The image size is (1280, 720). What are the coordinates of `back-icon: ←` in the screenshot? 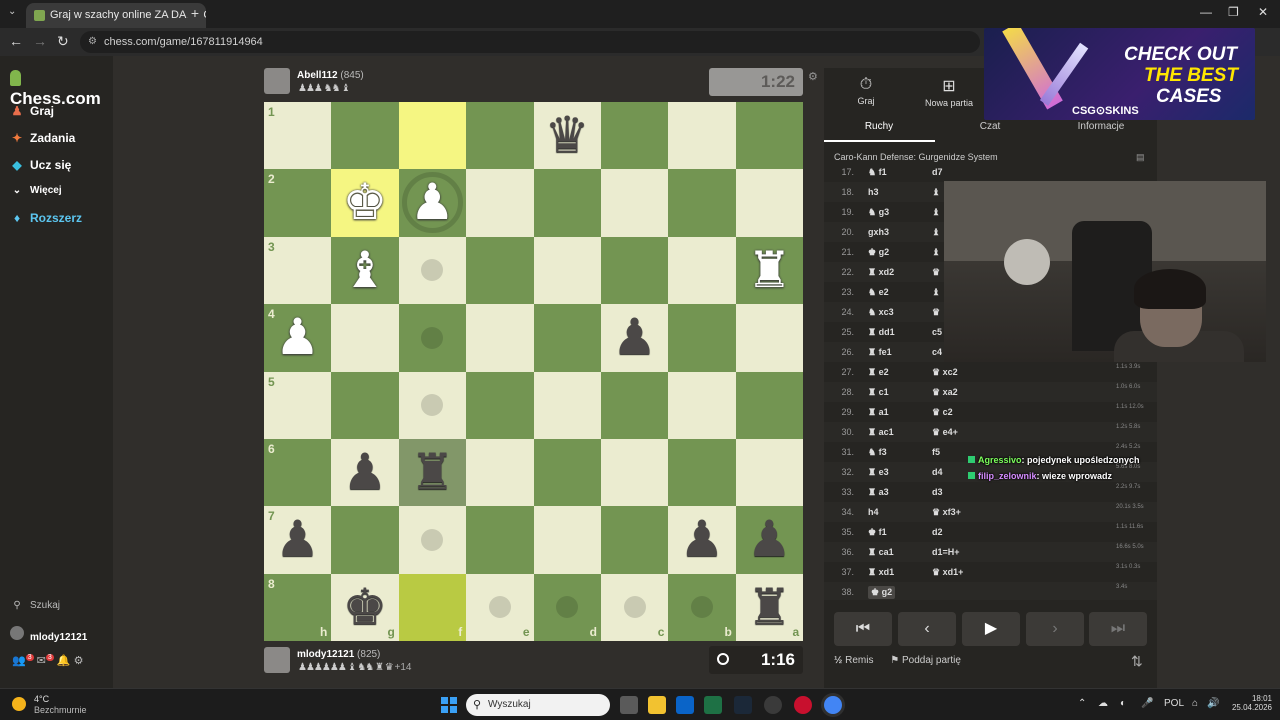 It's located at (16, 41).